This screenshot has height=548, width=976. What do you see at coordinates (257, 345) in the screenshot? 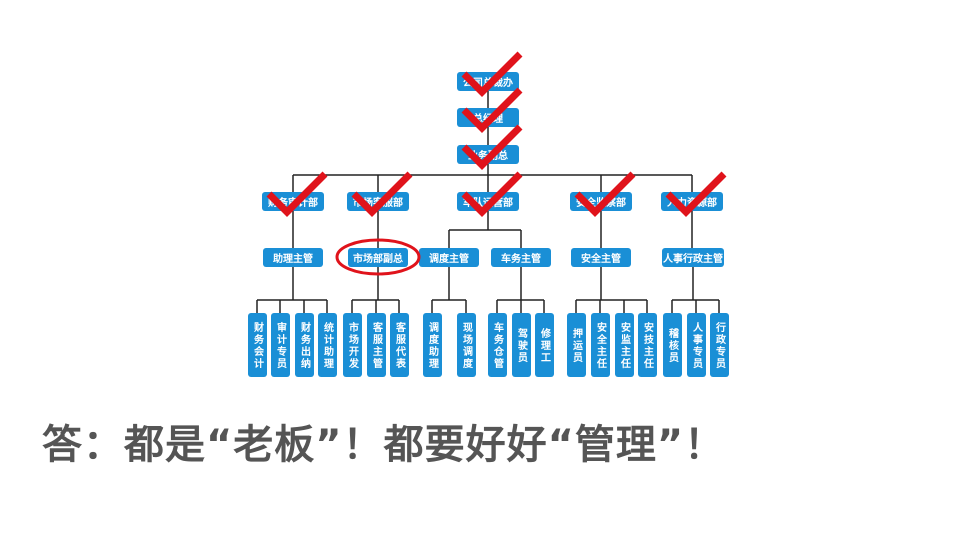
I see `staff-node: 财务会计` at bounding box center [257, 345].